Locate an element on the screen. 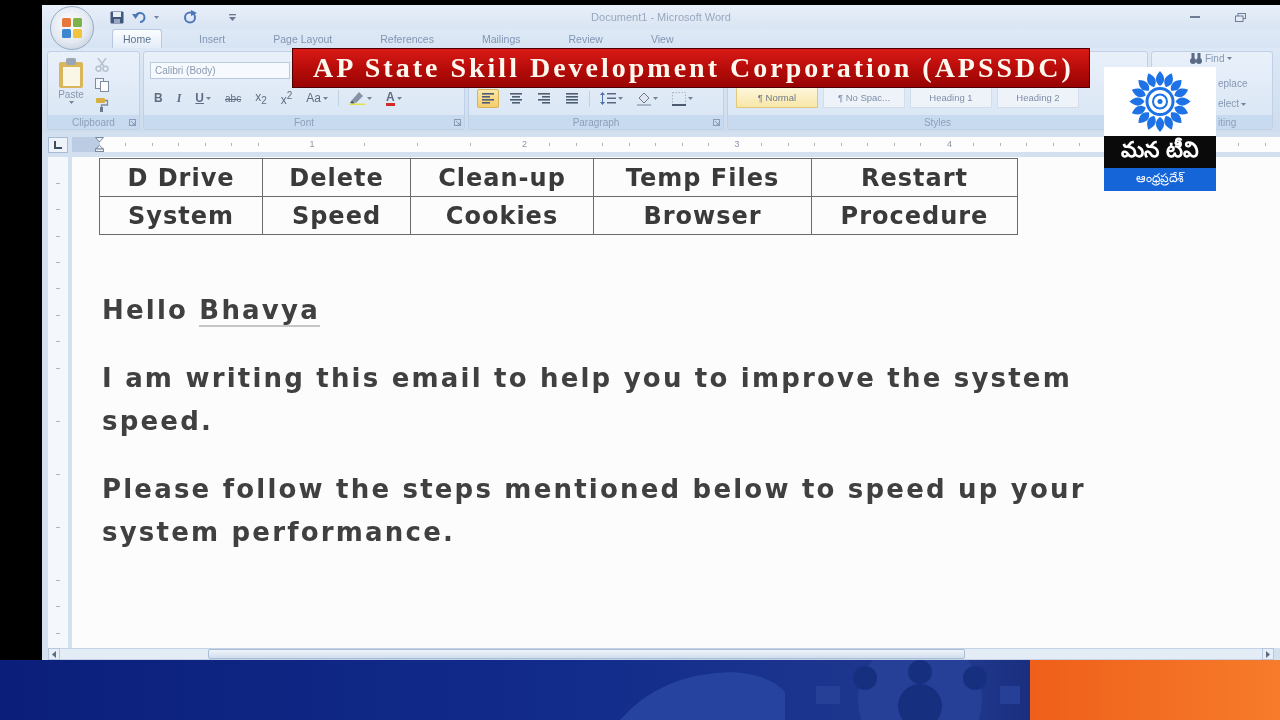  ribbon-tab: Mailings is located at coordinates (501, 38).